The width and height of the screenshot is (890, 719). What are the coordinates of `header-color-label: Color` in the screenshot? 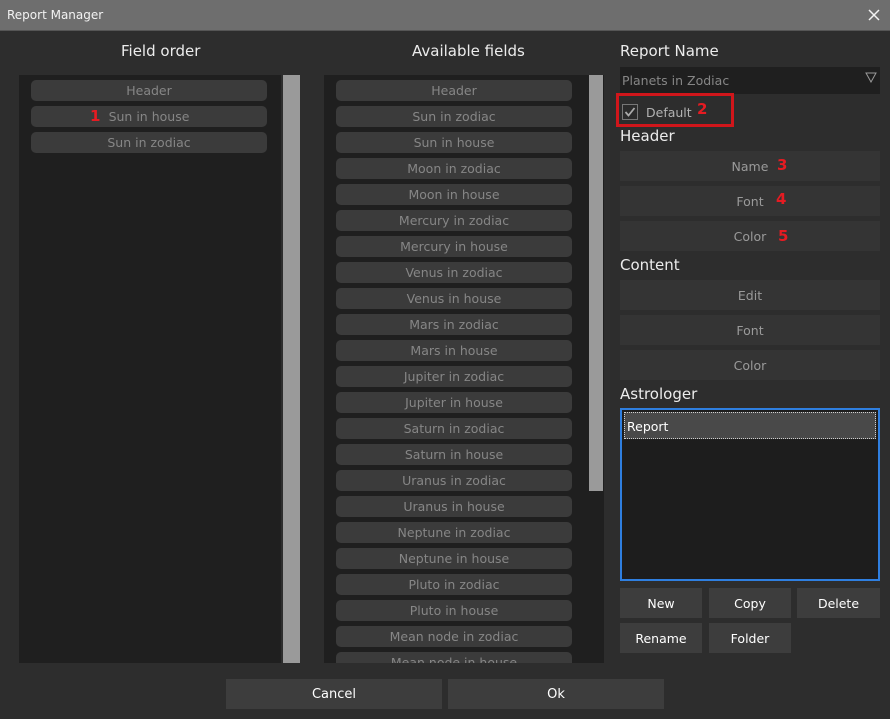 It's located at (750, 236).